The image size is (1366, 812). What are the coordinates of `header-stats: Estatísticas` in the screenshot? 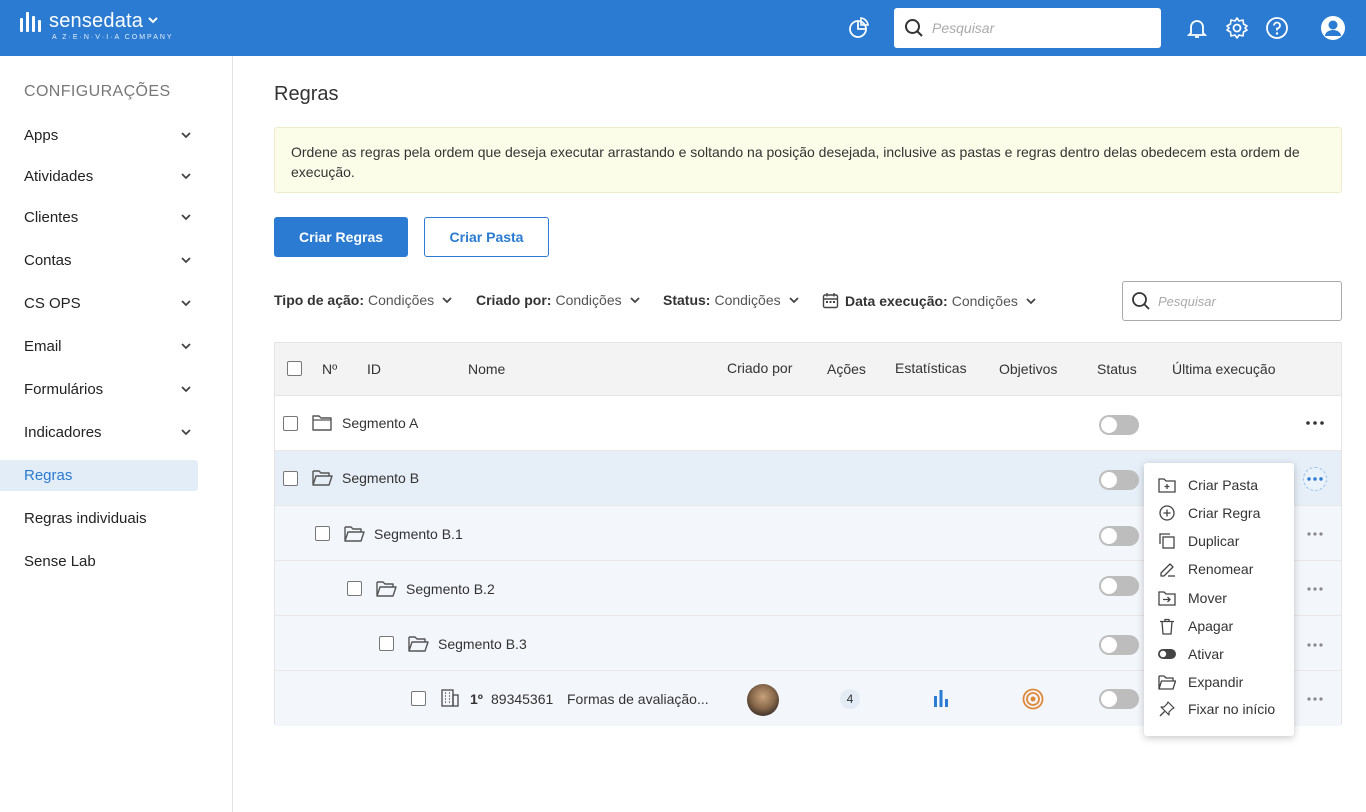 It's located at (931, 368).